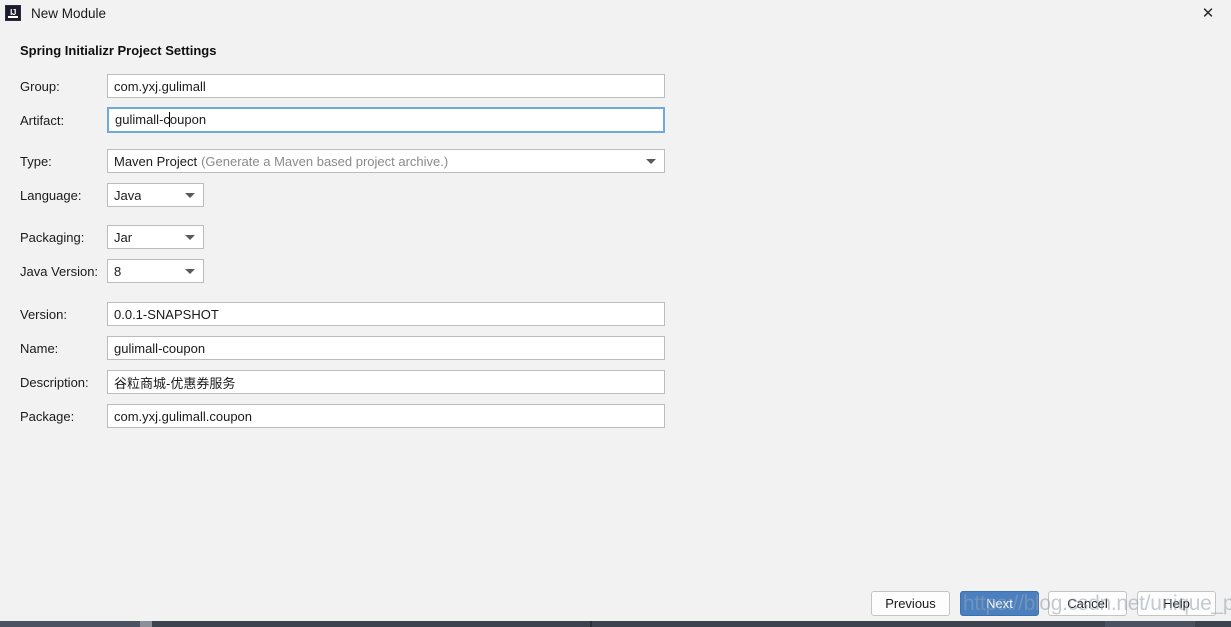  Describe the element at coordinates (123, 237) in the screenshot. I see `packaging-combo-value: Jar` at that location.